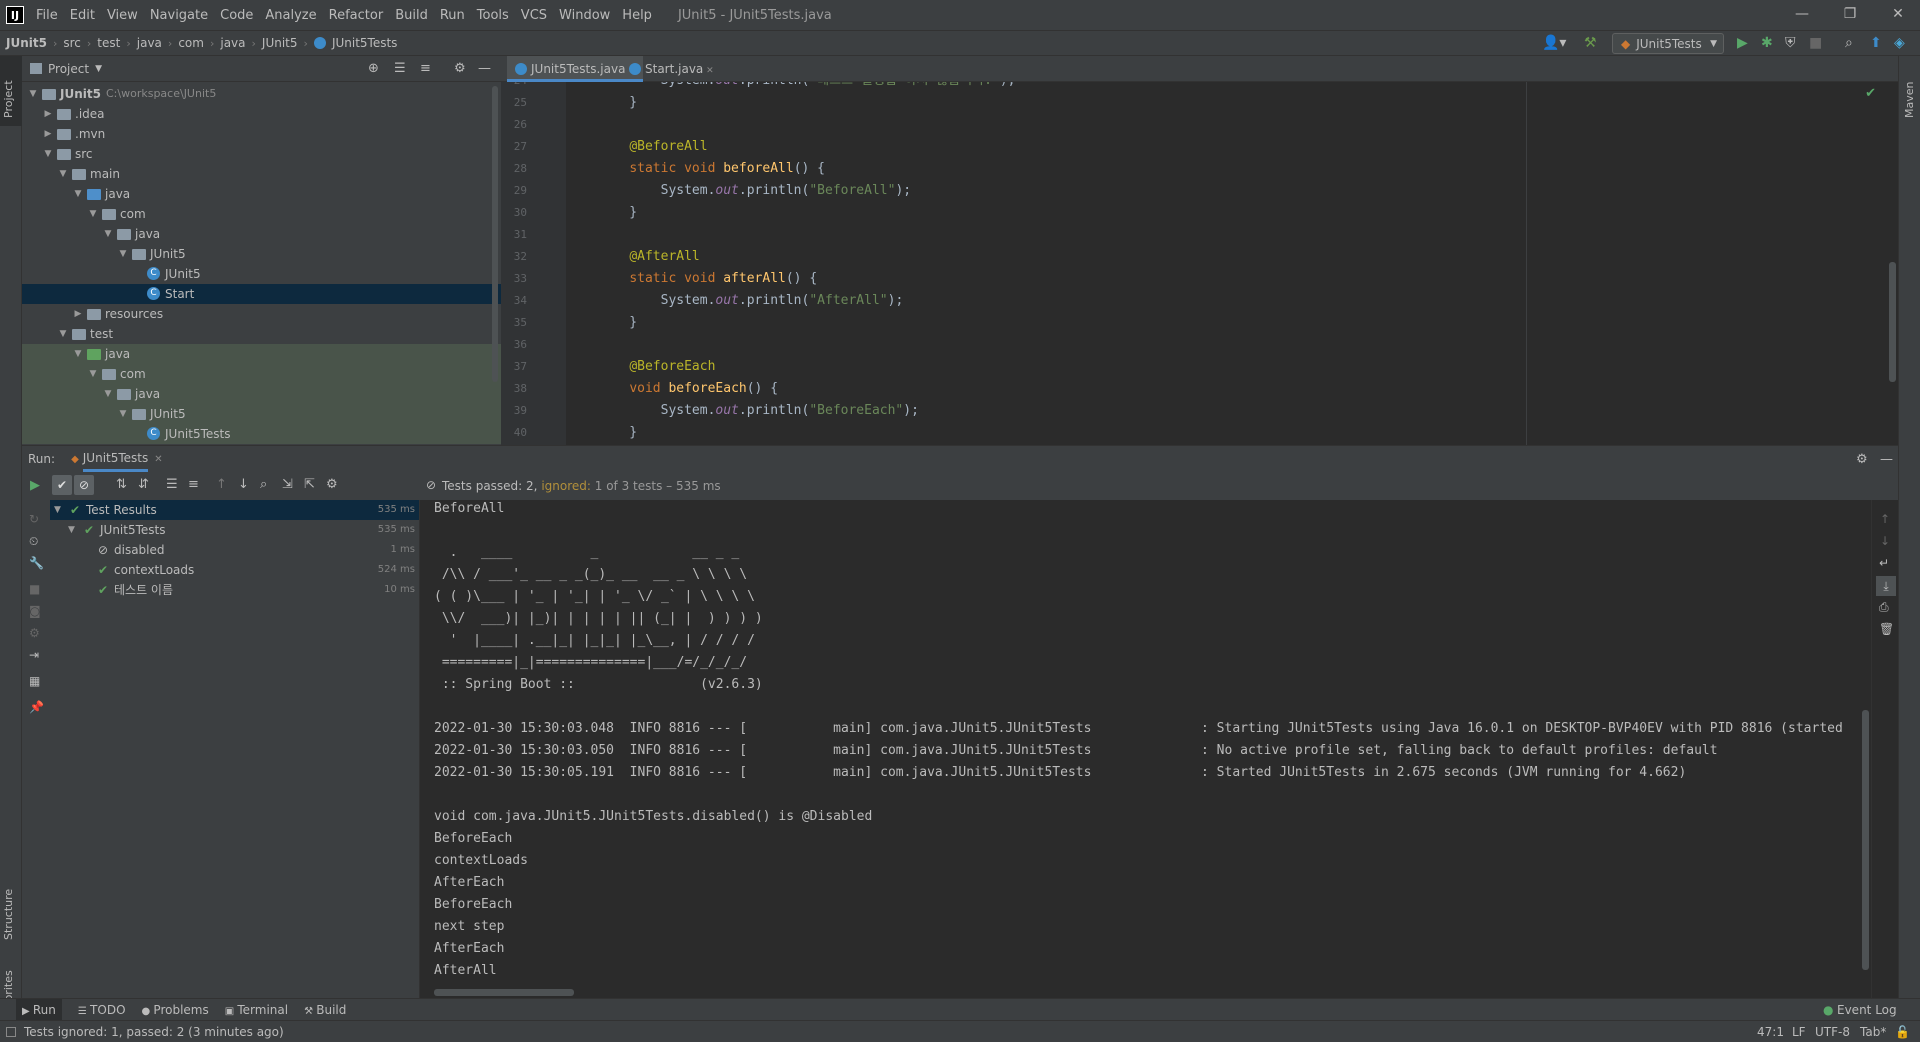 The image size is (1920, 1042). I want to click on indent-setting: Tab*, so click(1873, 1032).